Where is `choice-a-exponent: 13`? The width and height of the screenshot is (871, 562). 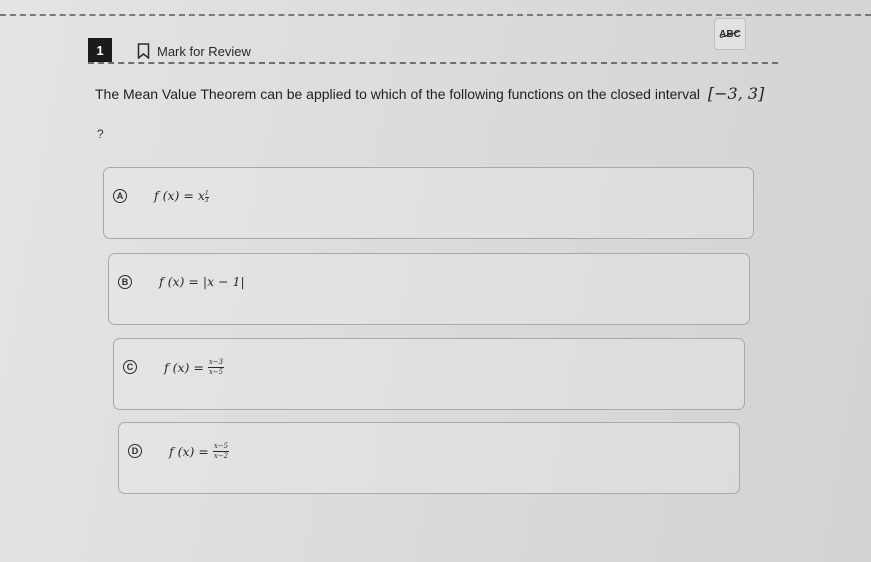
choice-a-exponent: 13 is located at coordinates (206, 196).